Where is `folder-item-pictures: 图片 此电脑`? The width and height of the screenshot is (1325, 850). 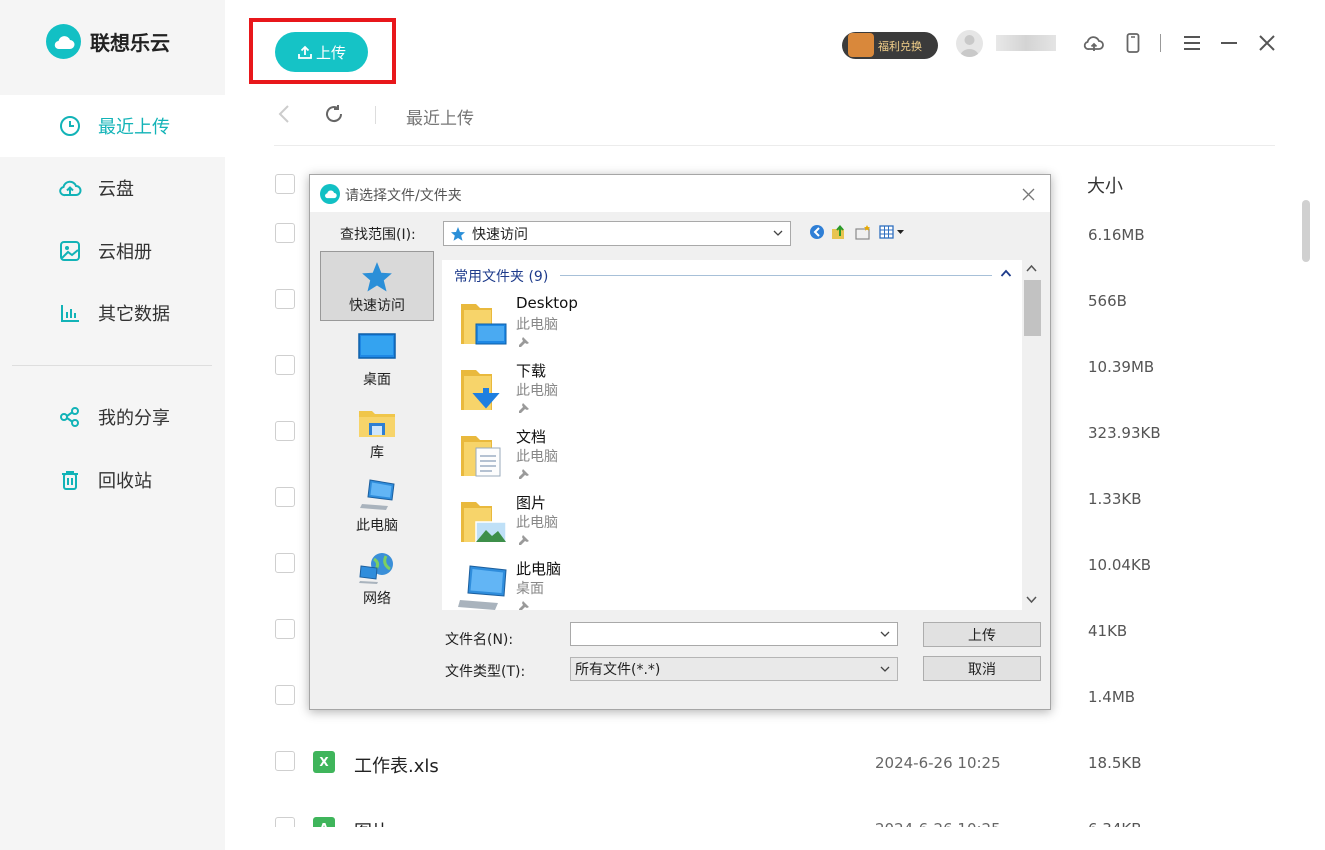 folder-item-pictures: 图片 此电脑 is located at coordinates (676, 523).